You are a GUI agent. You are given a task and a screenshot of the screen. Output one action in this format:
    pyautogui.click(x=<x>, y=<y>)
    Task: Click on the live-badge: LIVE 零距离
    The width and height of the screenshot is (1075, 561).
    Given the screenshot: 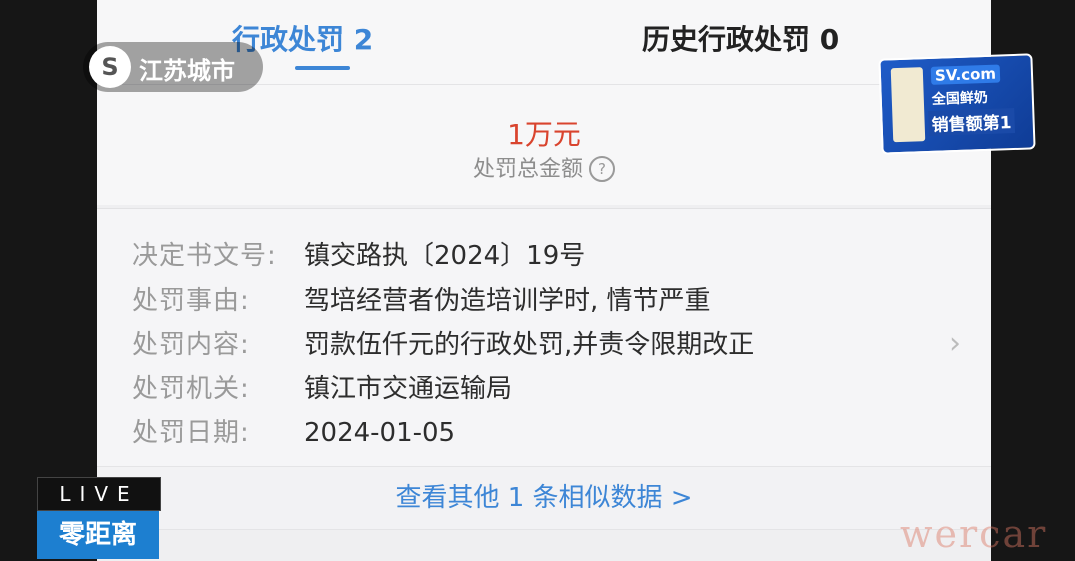 What is the action you would take?
    pyautogui.click(x=99, y=519)
    